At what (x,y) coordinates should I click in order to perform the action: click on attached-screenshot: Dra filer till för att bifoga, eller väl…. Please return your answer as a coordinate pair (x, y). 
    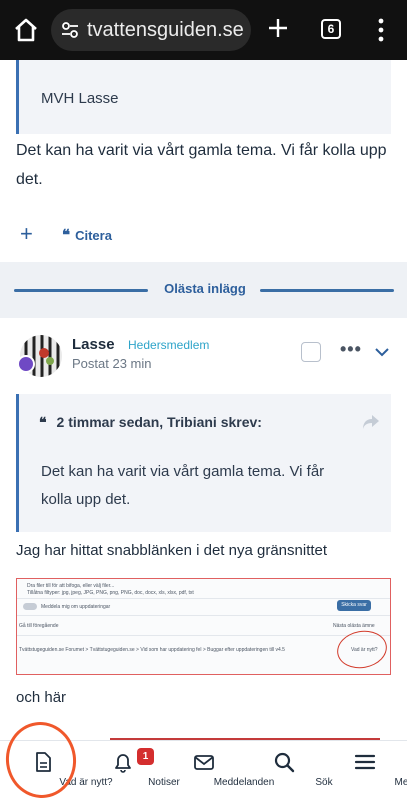
    Looking at the image, I should click on (203, 626).